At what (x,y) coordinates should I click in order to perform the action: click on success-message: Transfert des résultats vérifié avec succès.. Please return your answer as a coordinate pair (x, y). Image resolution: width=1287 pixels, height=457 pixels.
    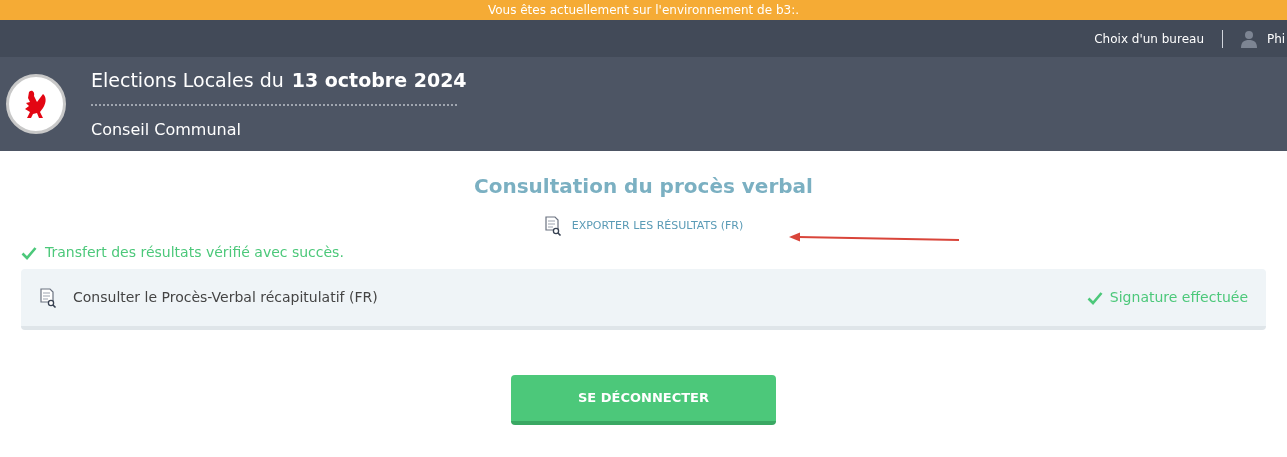
    Looking at the image, I should click on (194, 252).